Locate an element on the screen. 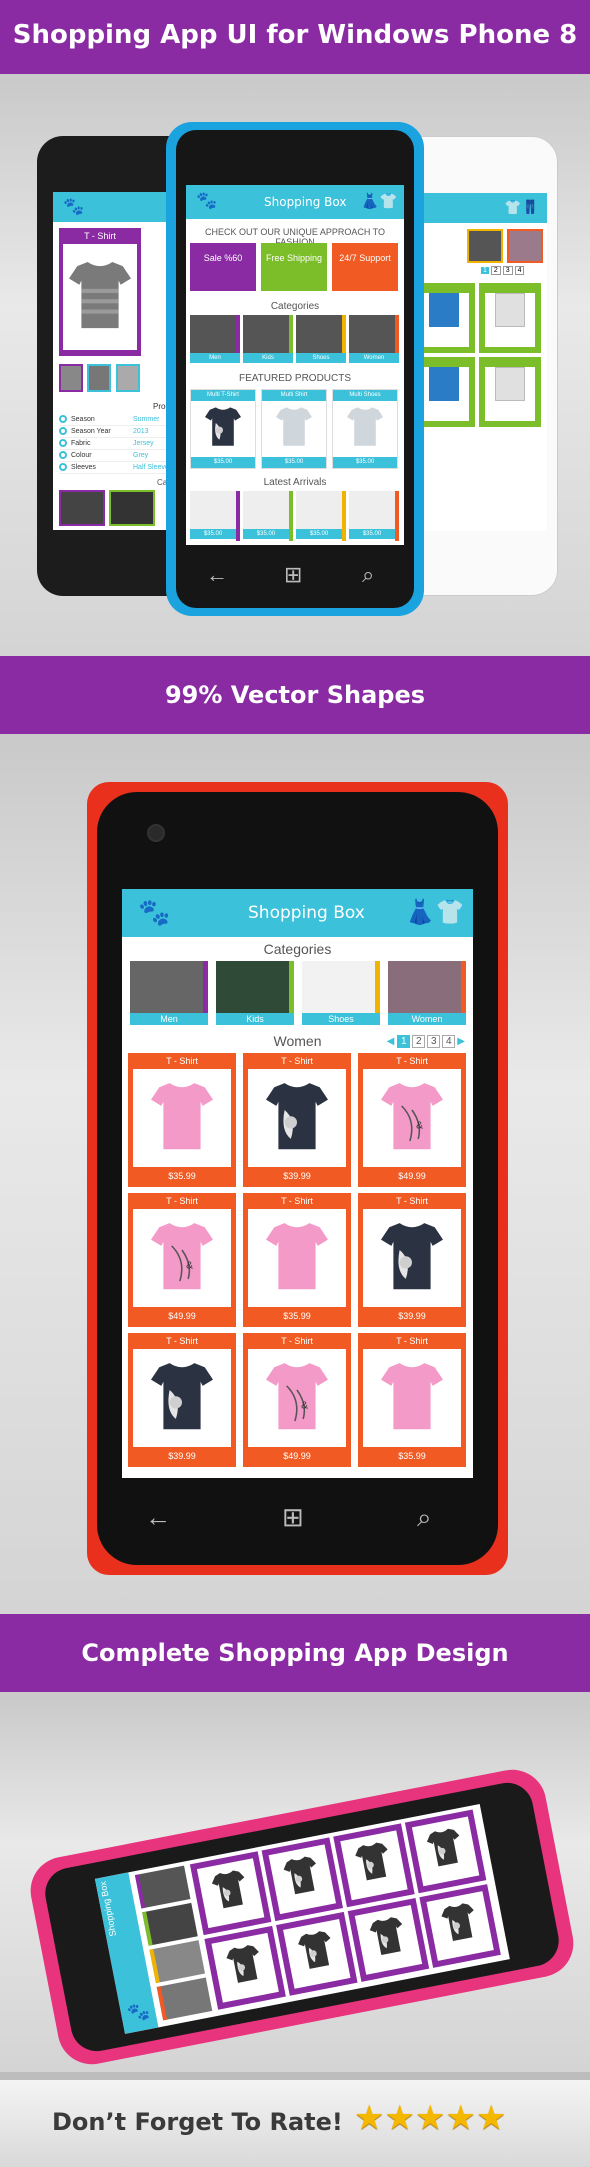 The width and height of the screenshot is (590, 2167). category-tile: Men is located at coordinates (215, 340).